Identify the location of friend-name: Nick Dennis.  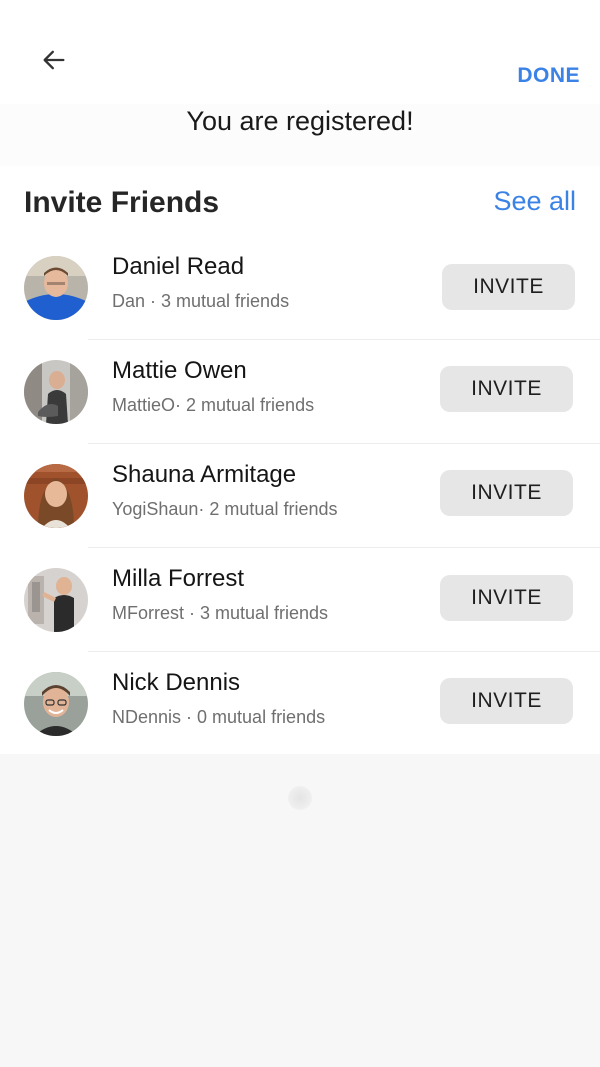
(176, 682).